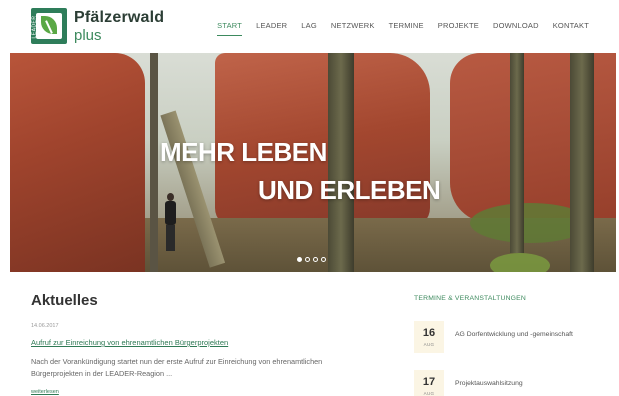  I want to click on calendar-date-badge: 16 AUG, so click(429, 337).